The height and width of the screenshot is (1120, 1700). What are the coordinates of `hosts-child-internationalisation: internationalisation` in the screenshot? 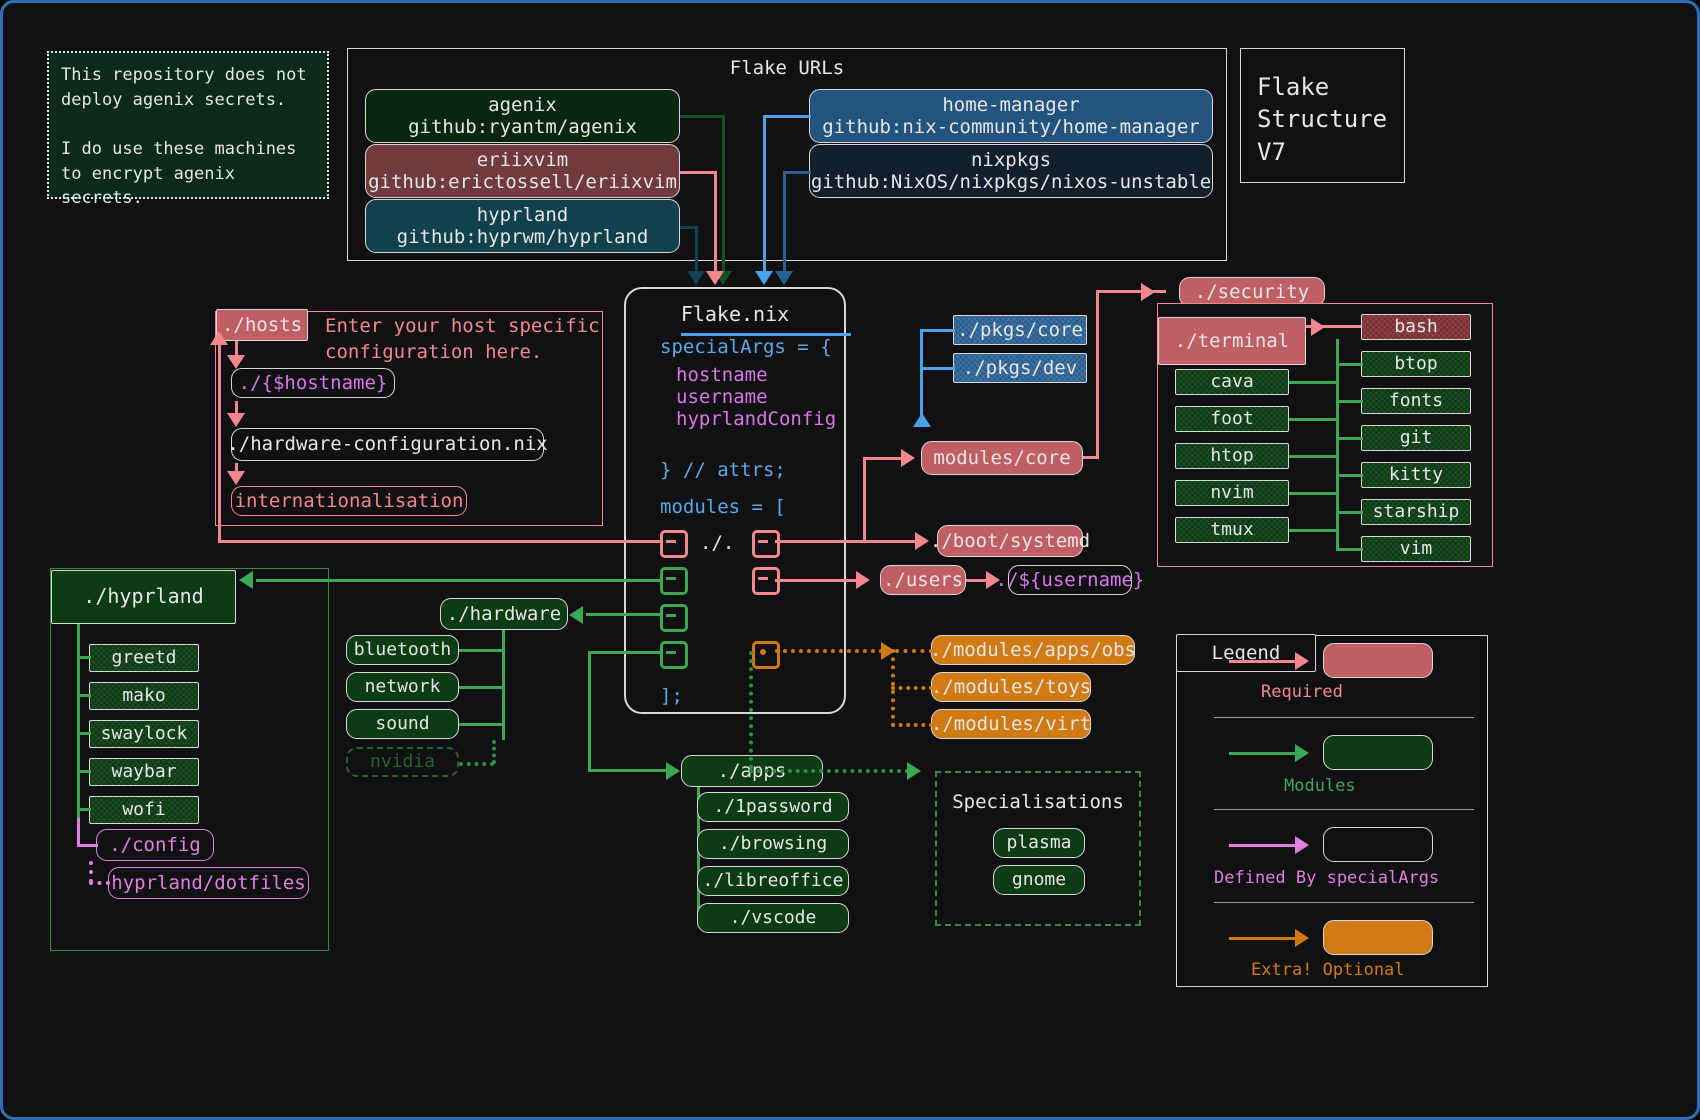 It's located at (349, 501).